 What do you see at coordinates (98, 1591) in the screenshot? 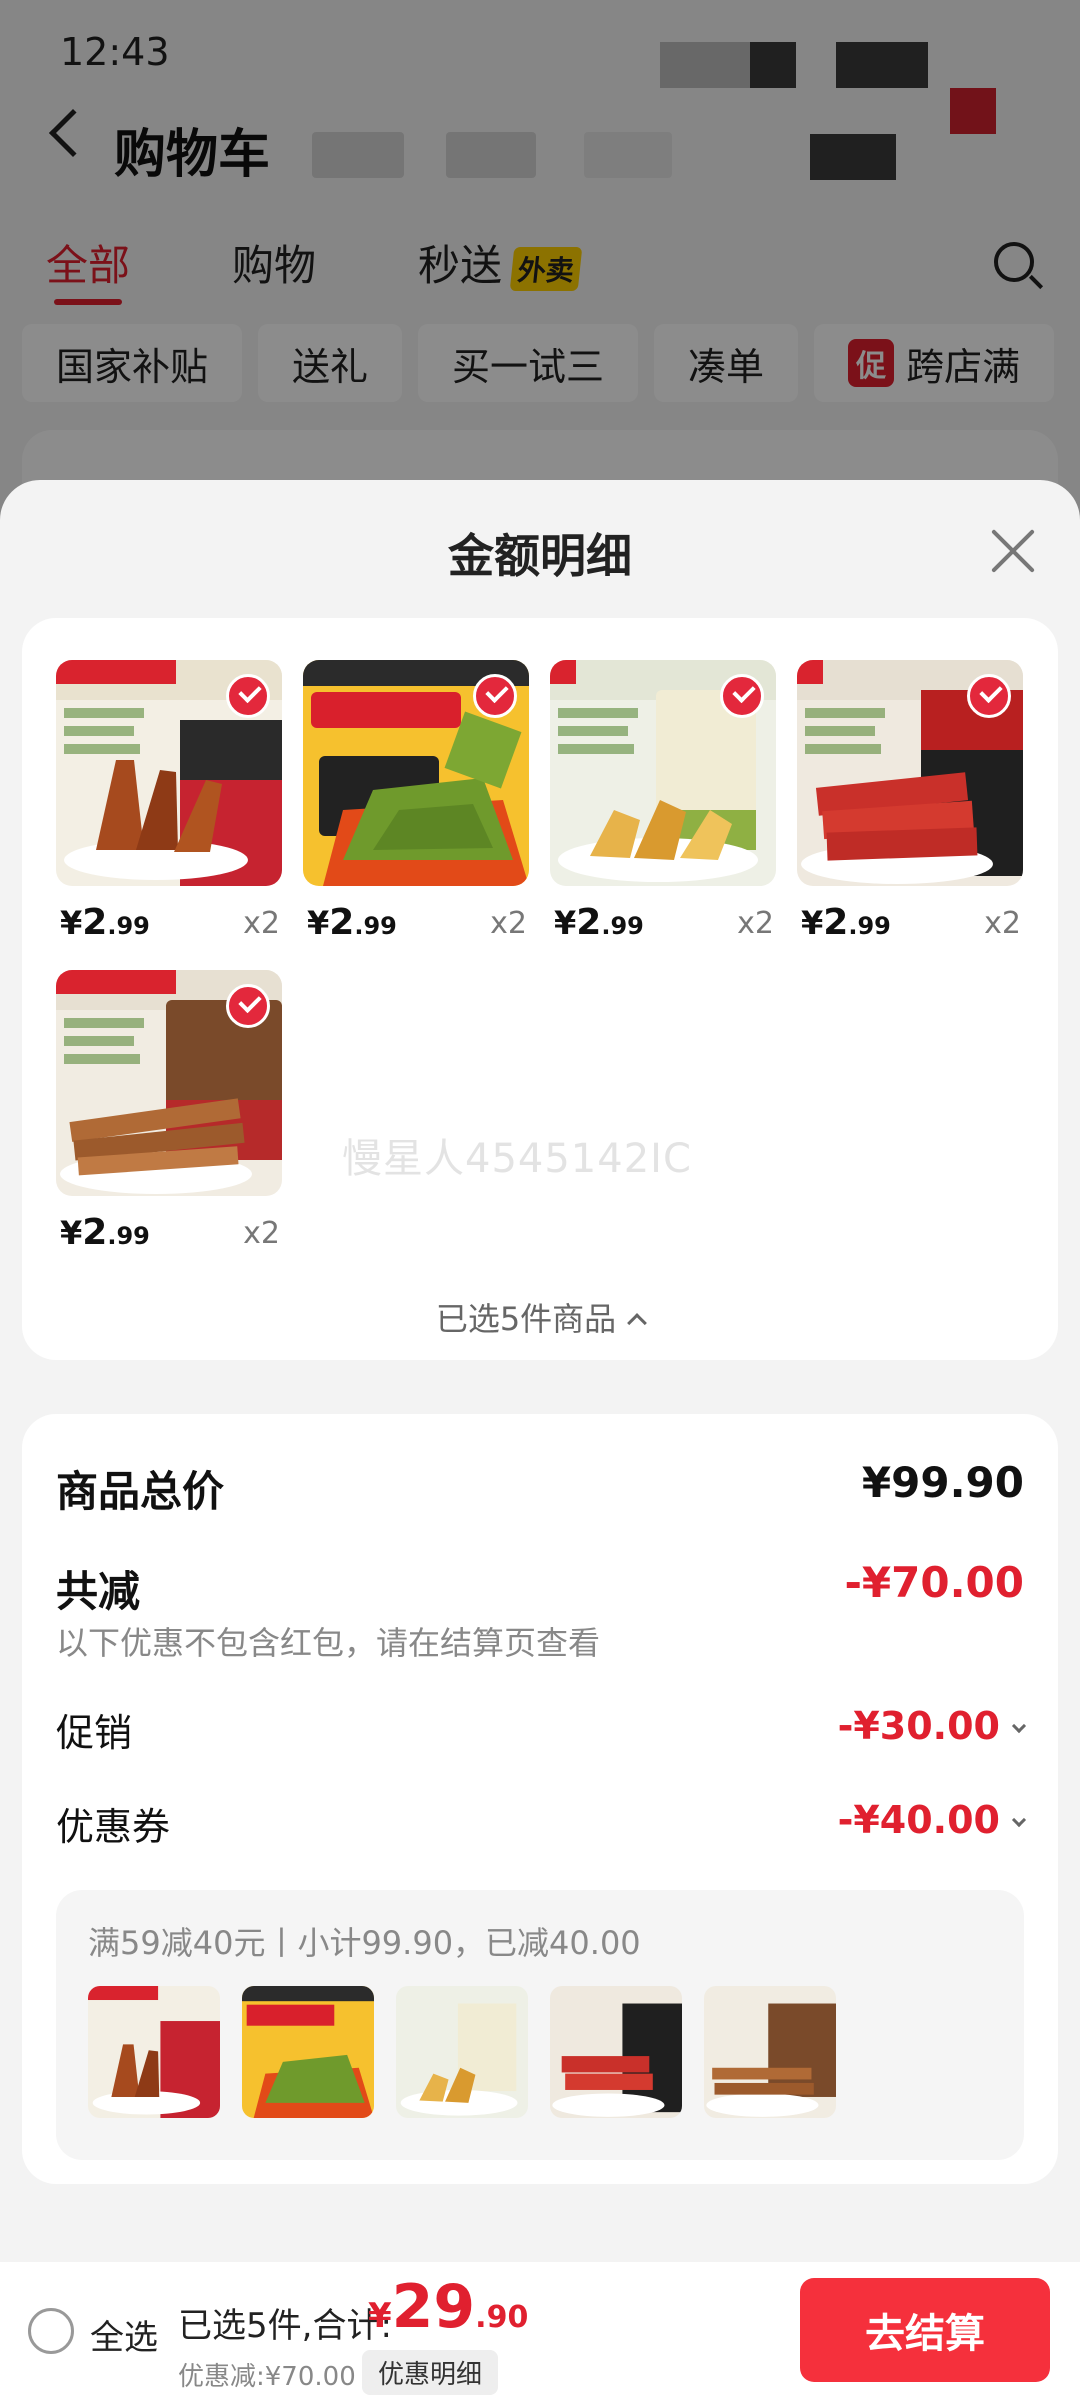
I see `total-reduction-label: 共减` at bounding box center [98, 1591].